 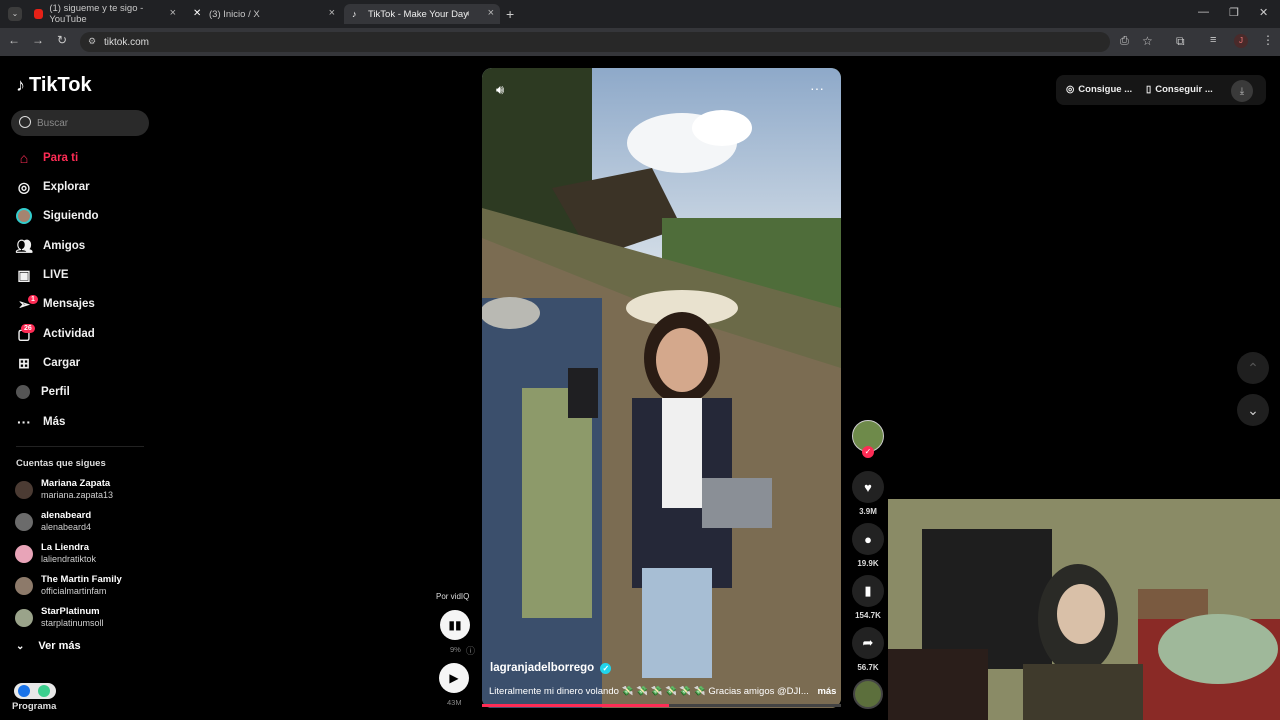 What do you see at coordinates (104, 14) in the screenshot?
I see `tab-youtube: (1) sigueme y te sigo - YouTube ×` at bounding box center [104, 14].